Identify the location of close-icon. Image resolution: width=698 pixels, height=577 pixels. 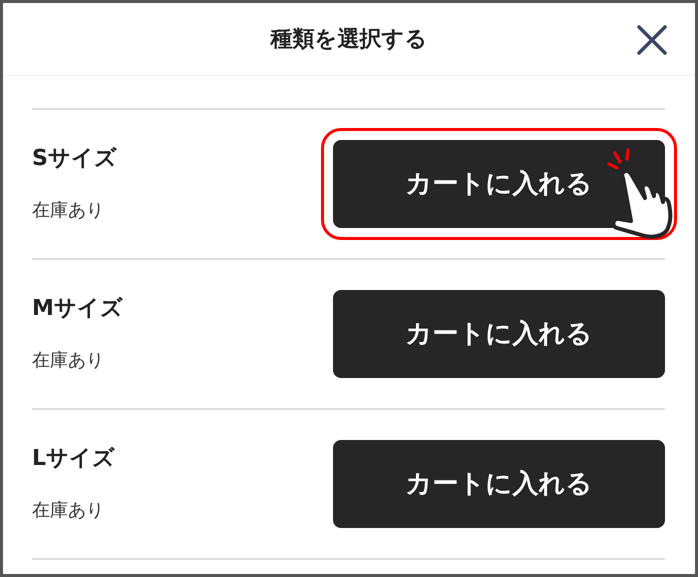
(652, 40).